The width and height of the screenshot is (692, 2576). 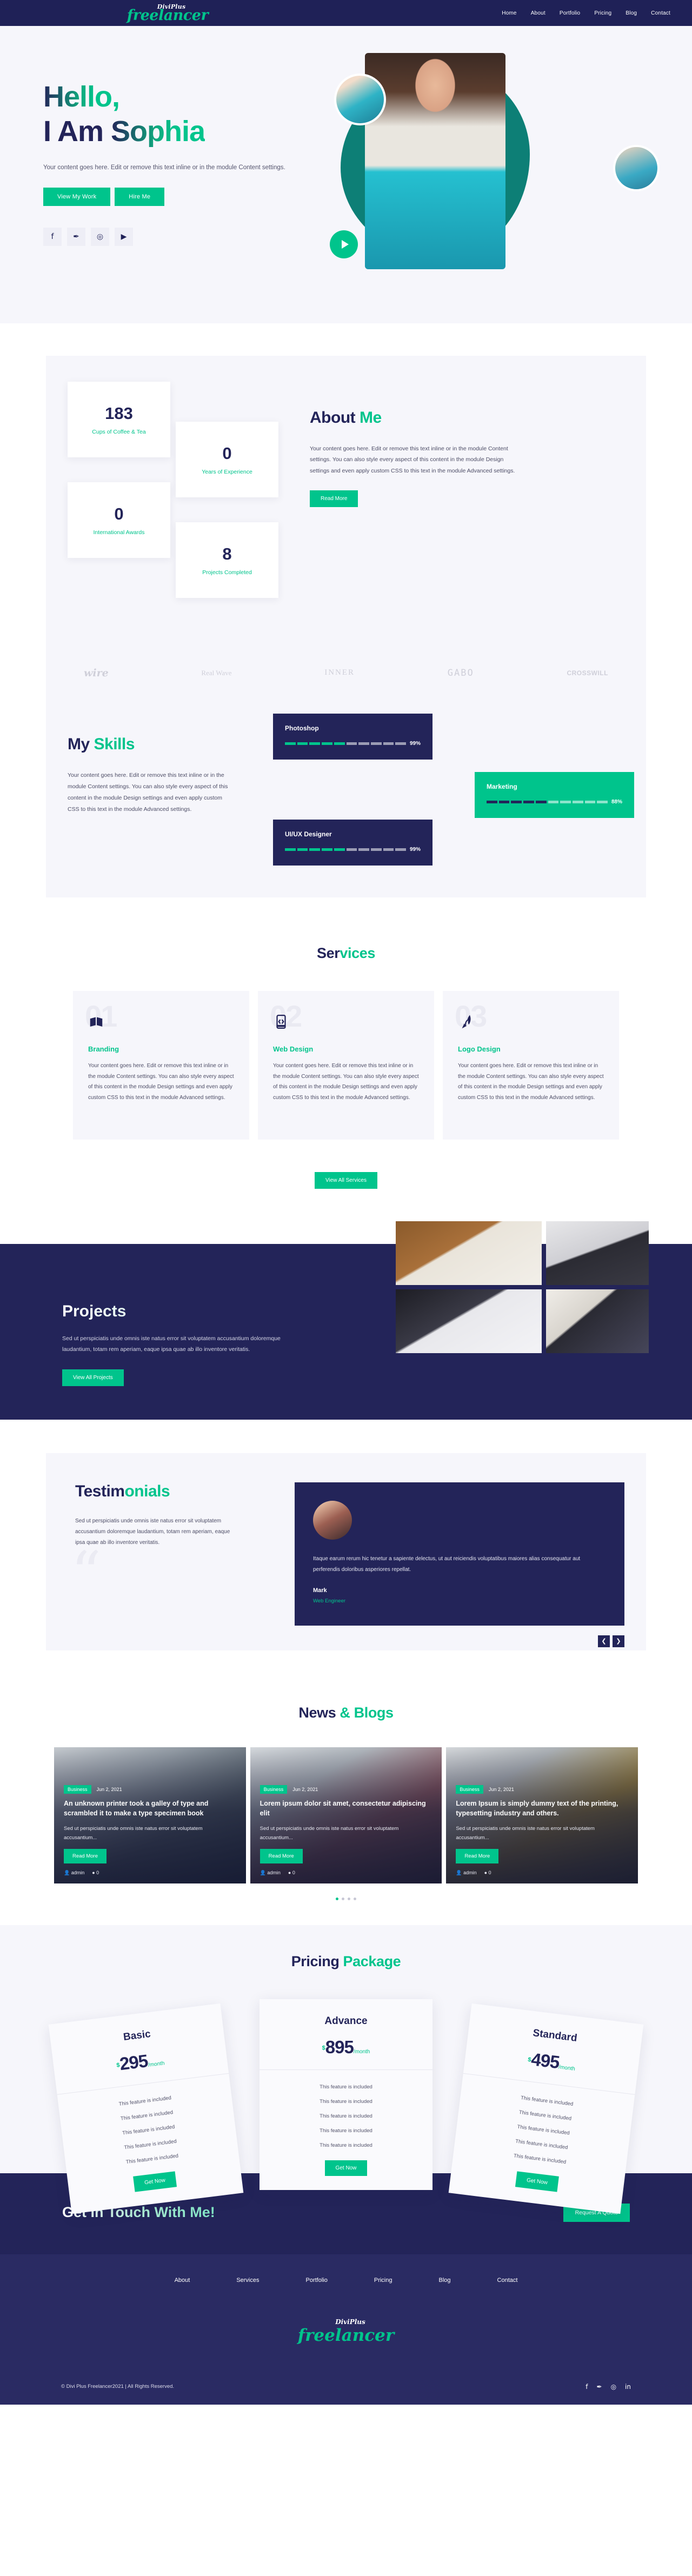 What do you see at coordinates (119, 419) in the screenshot?
I see `stat-card: 183 Cups of Coffee & Tea` at bounding box center [119, 419].